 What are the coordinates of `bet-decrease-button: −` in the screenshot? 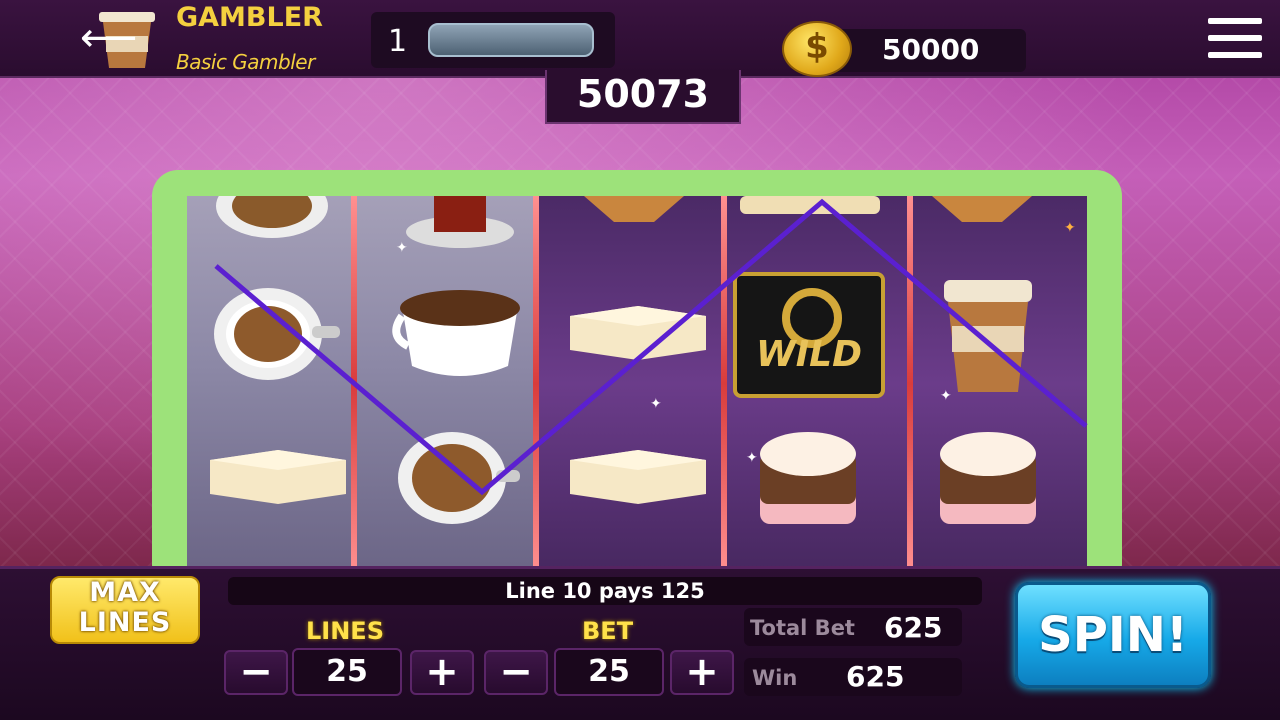 It's located at (516, 672).